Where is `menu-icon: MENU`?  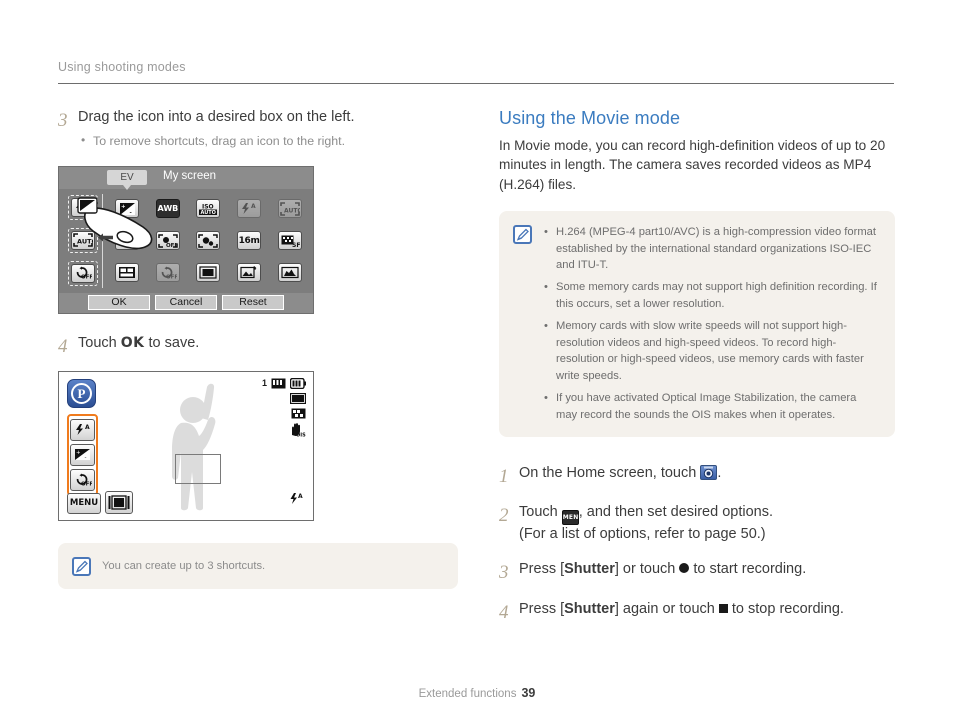
menu-icon: MENU is located at coordinates (572, 518).